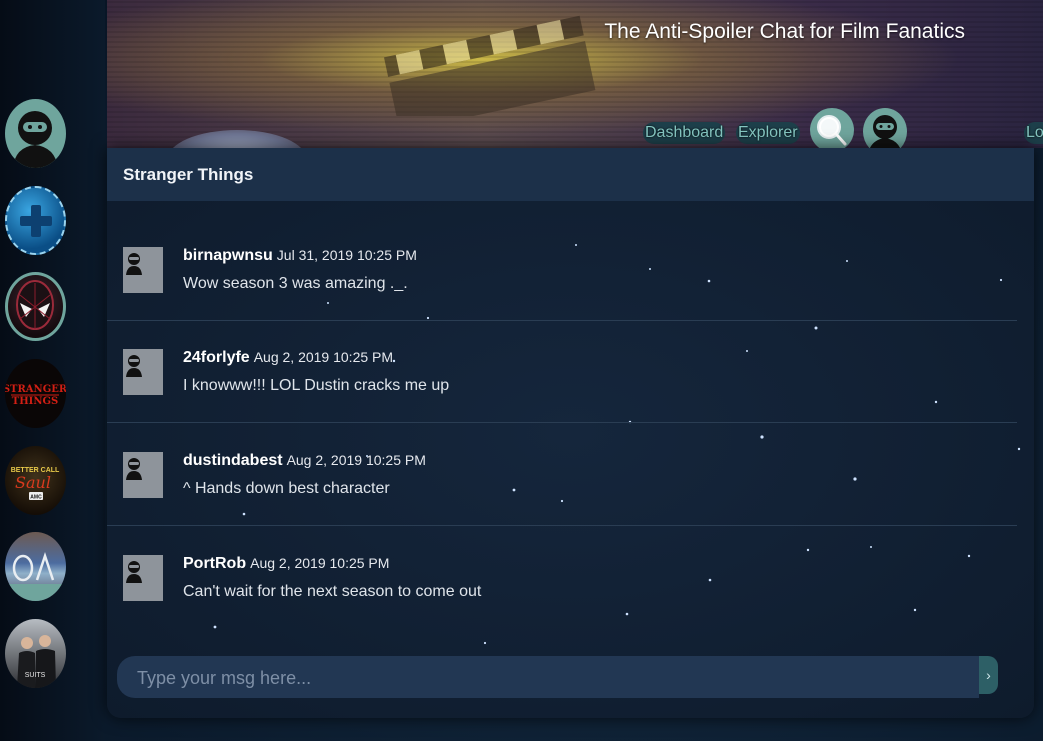 Image resolution: width=1043 pixels, height=741 pixels. Describe the element at coordinates (36, 661) in the screenshot. I see `suits-poster-icon: SUITS` at that location.